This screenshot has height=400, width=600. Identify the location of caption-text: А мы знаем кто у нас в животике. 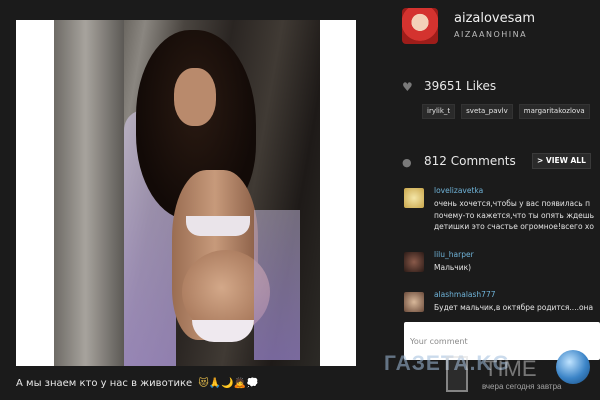
(104, 383).